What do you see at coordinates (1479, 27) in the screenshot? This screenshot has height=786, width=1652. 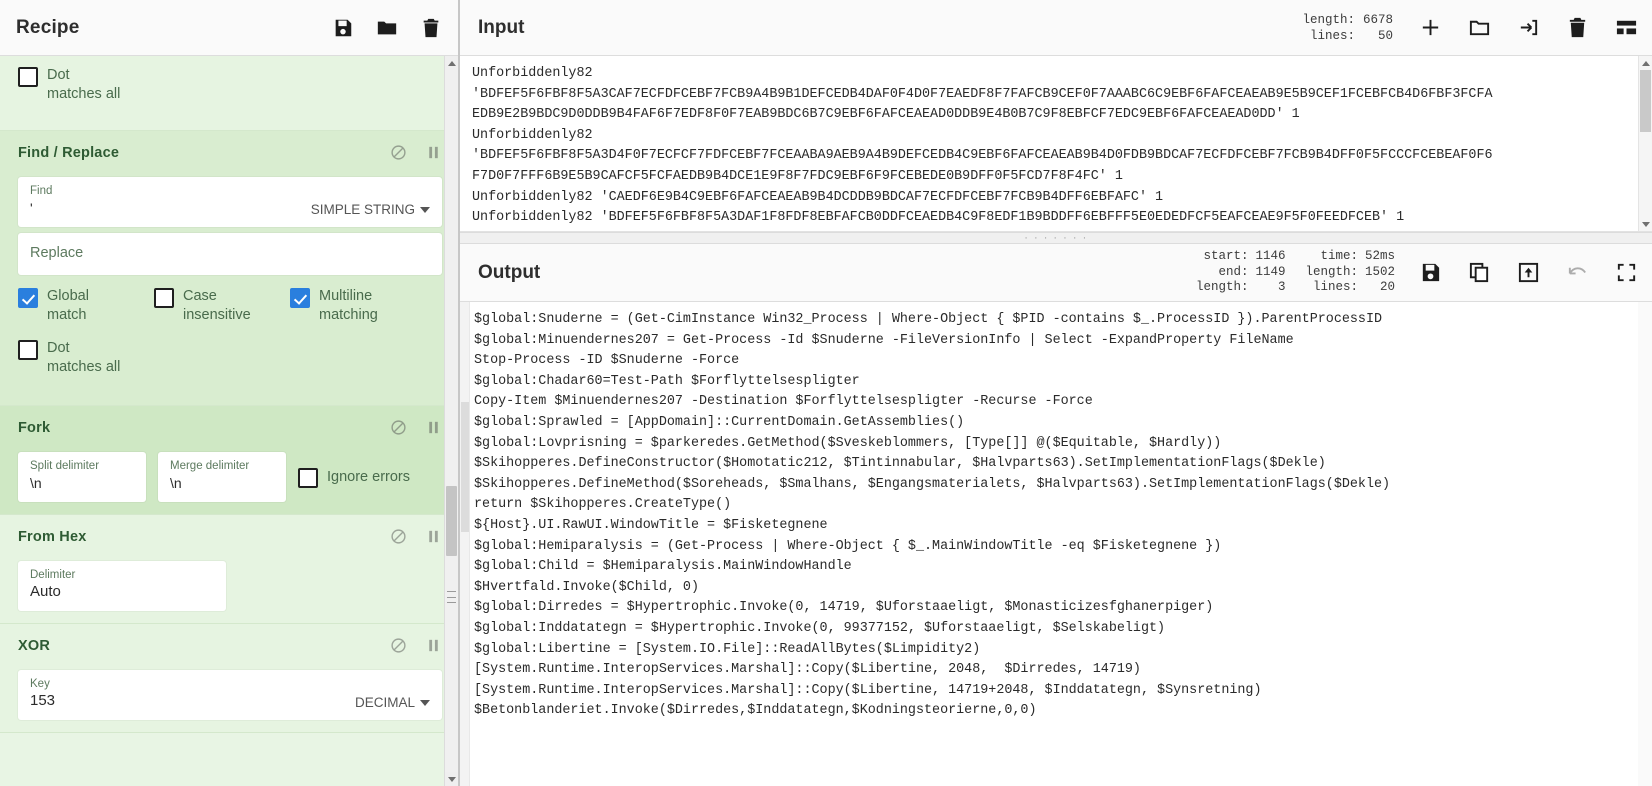 I see `open-folder-icon` at bounding box center [1479, 27].